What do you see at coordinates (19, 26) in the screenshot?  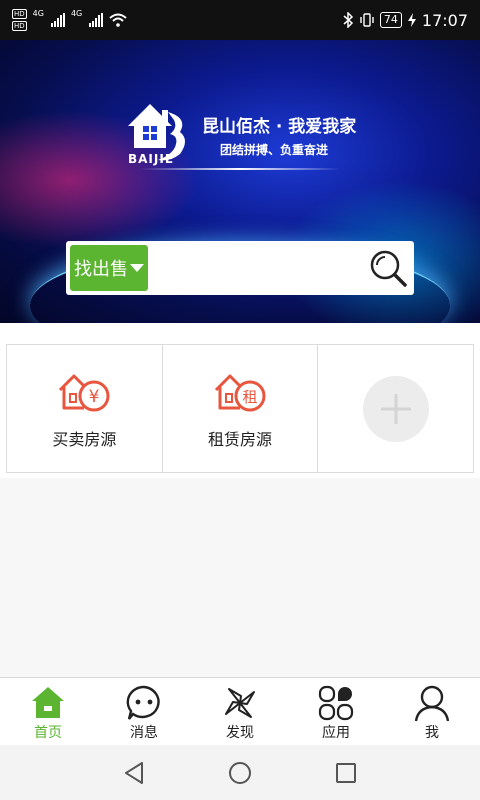 I see `hd-label-2: HD` at bounding box center [19, 26].